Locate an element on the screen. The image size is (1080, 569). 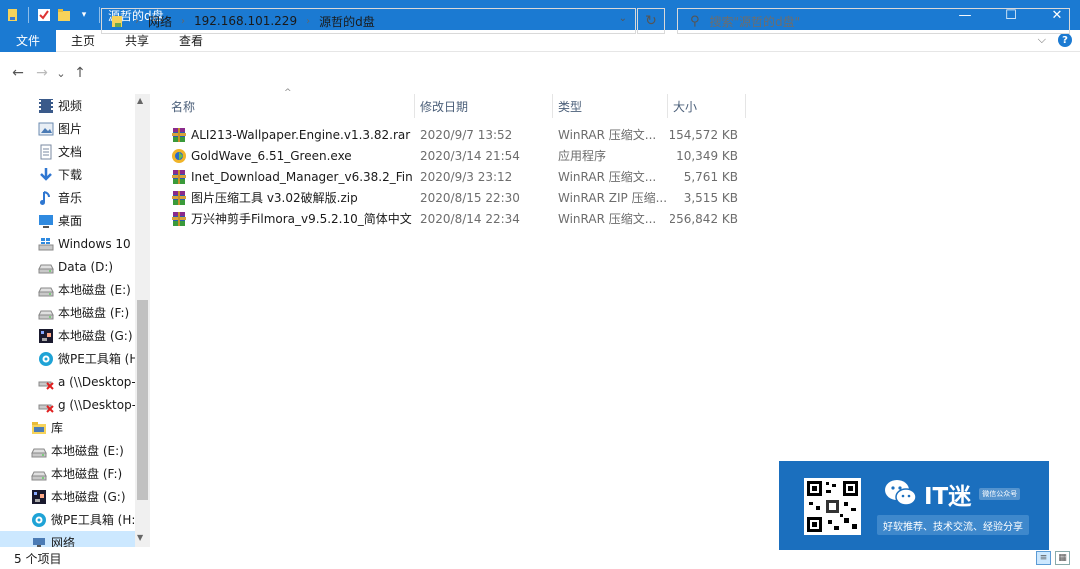
new-folder-icon is located at coordinates (64, 15).